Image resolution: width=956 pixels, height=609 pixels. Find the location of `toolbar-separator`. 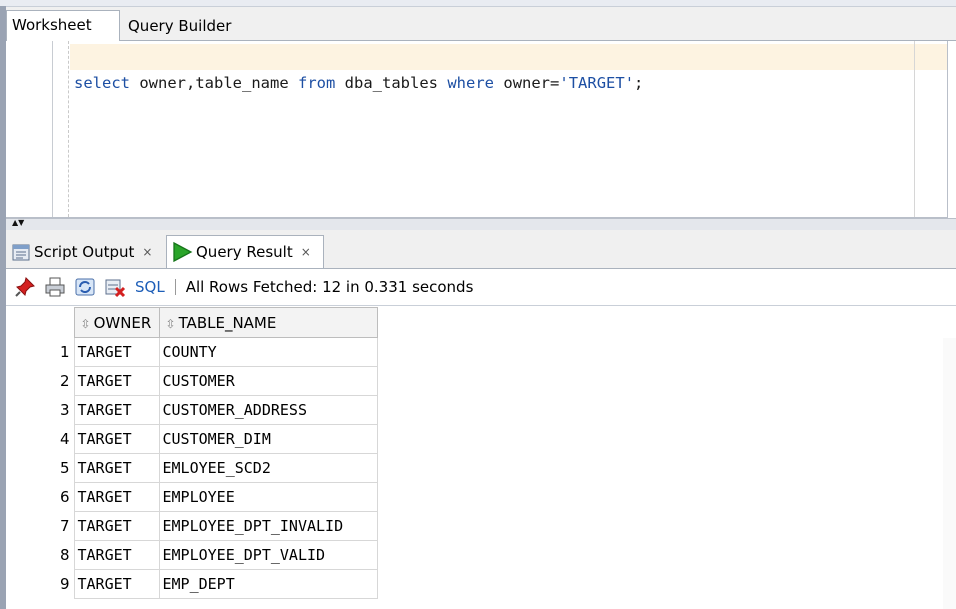

toolbar-separator is located at coordinates (175, 287).